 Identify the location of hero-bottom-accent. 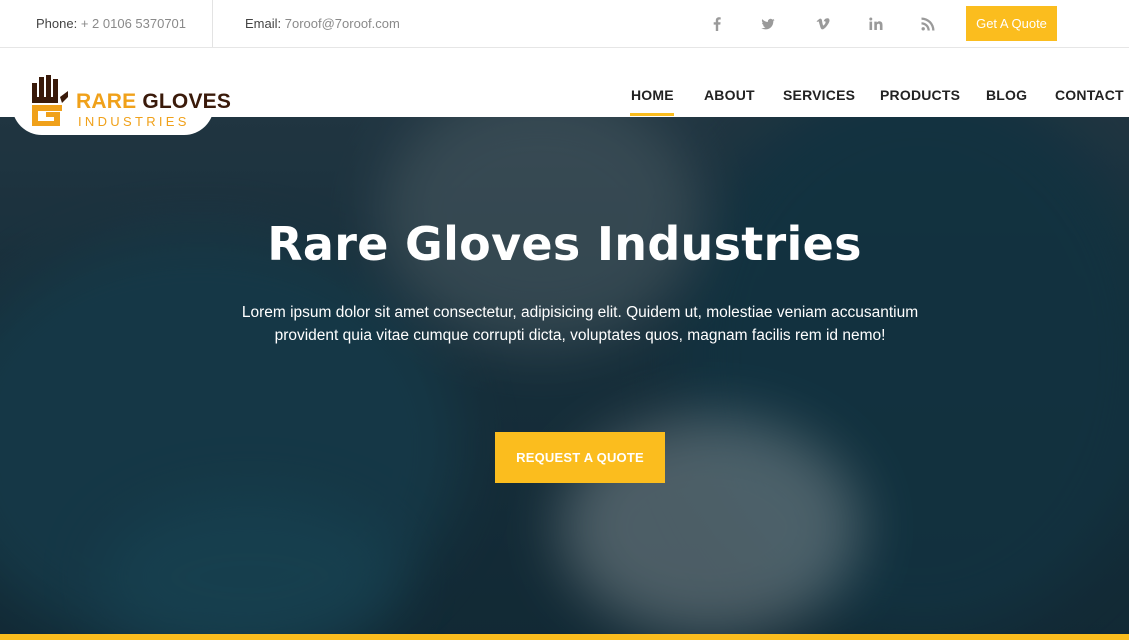
(564, 637).